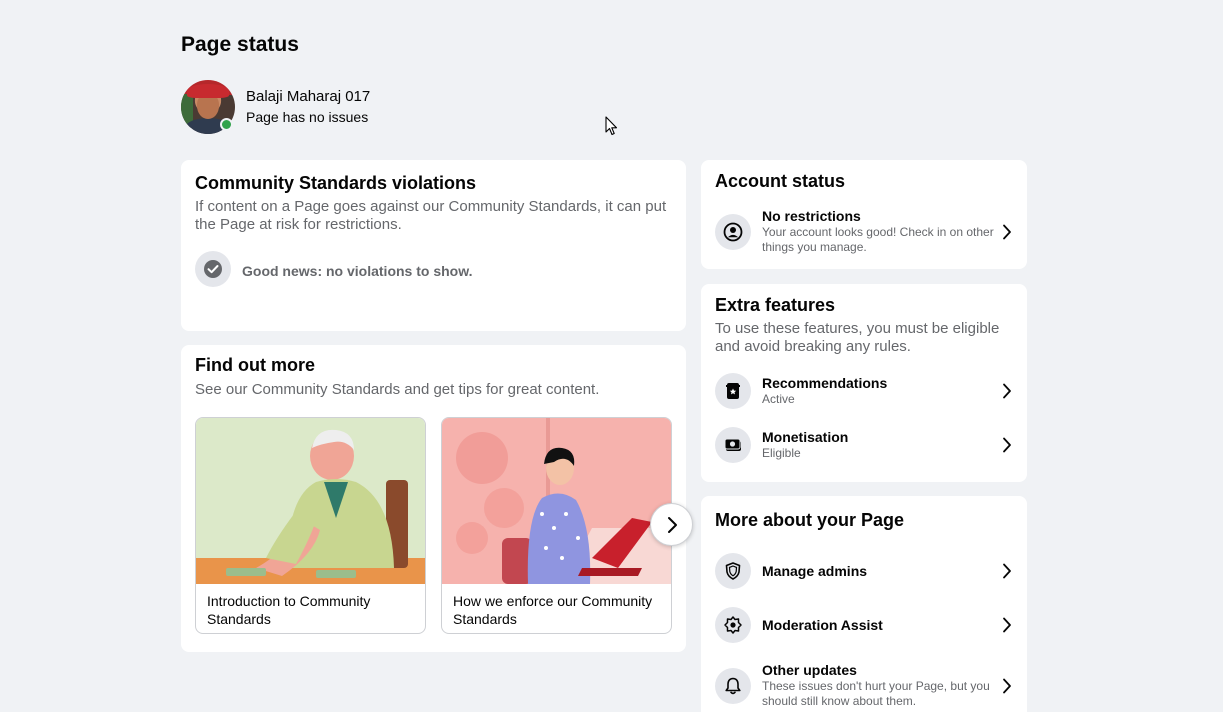  I want to click on recommendations-row: Recommendations Active, so click(866, 391).